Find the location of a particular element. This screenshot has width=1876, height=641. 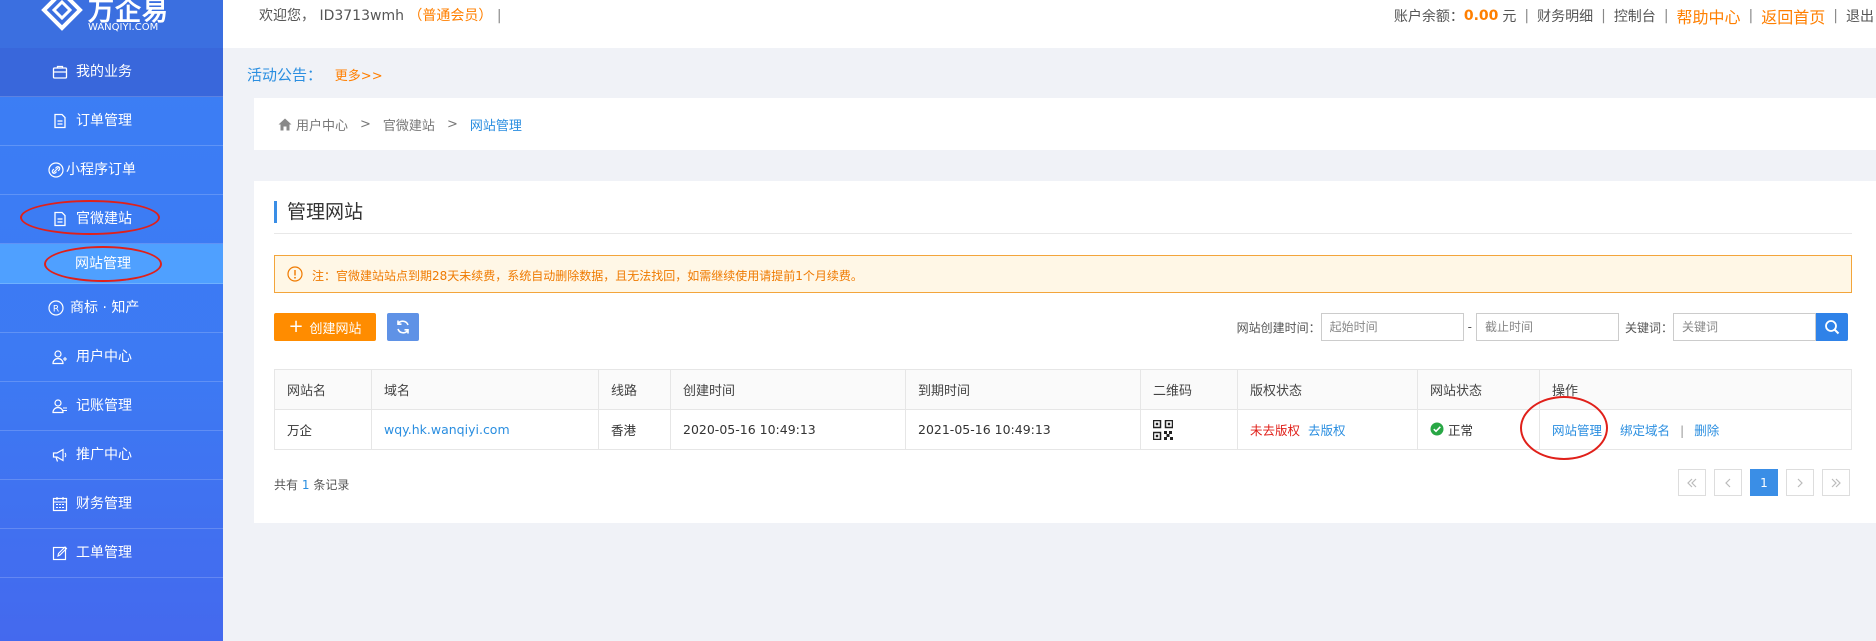

search-button is located at coordinates (1832, 327).